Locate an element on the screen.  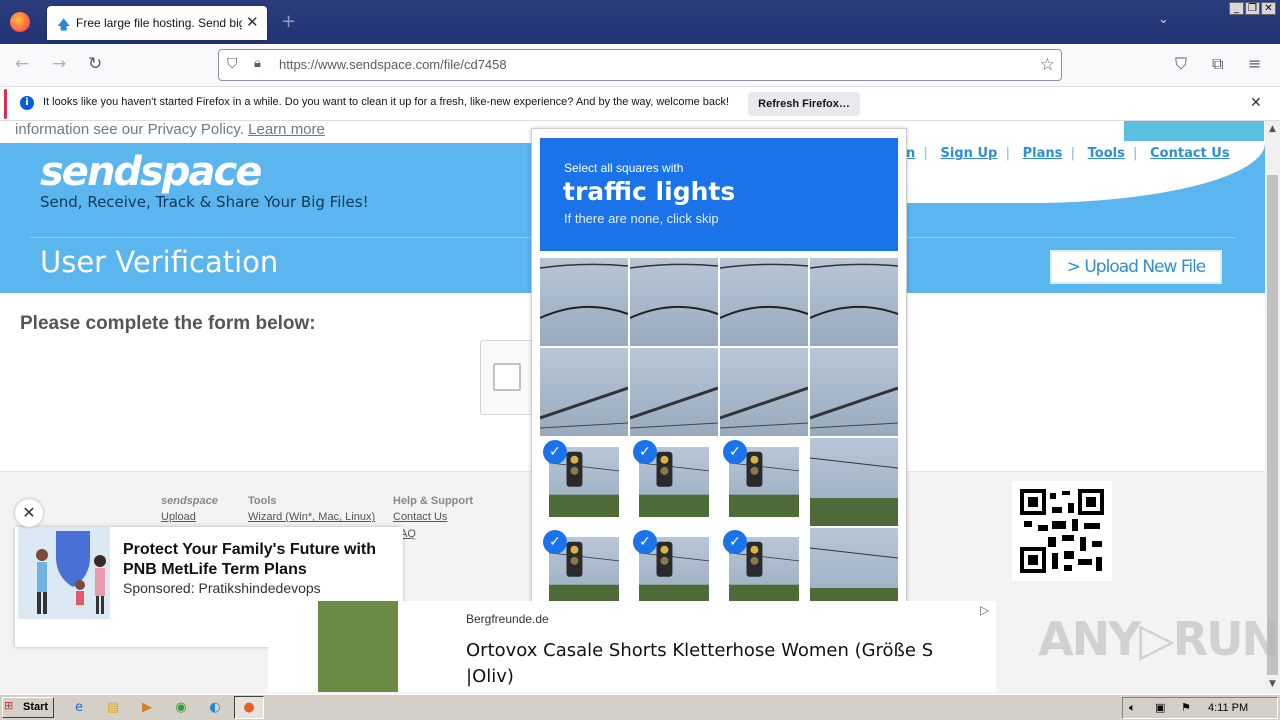
firefox-taskbar-item: ● is located at coordinates (249, 707).